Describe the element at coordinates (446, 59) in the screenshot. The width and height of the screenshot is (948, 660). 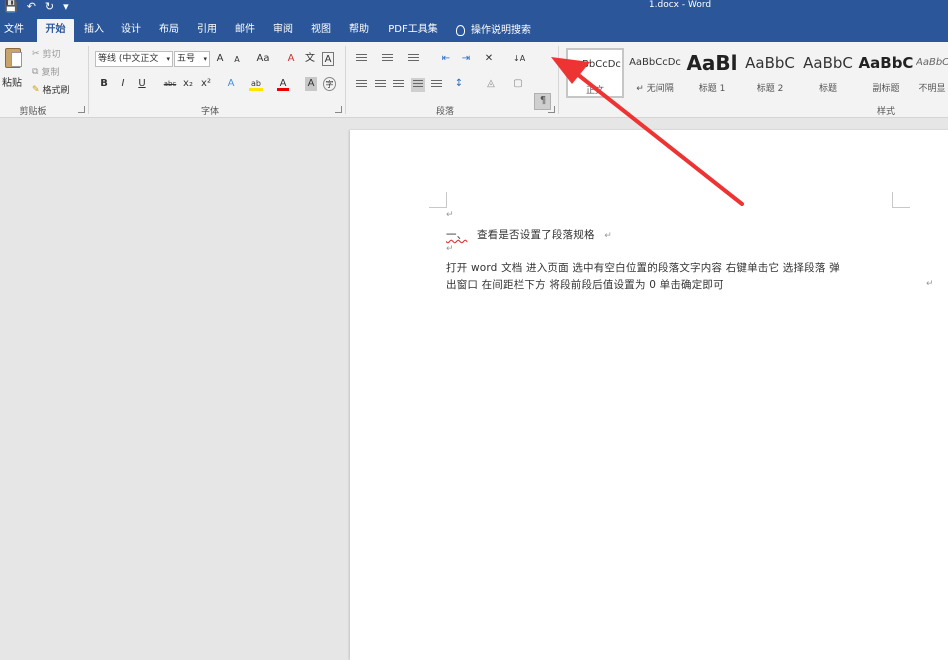
I see `decrease-indent-icon: ⇤` at that location.